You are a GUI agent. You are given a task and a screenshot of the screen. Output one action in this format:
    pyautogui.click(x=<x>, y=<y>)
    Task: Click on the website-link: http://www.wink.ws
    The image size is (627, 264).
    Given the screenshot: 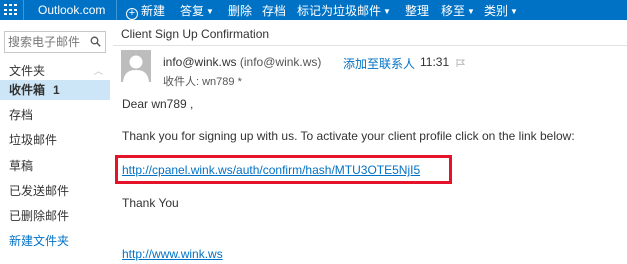 What is the action you would take?
    pyautogui.click(x=172, y=254)
    